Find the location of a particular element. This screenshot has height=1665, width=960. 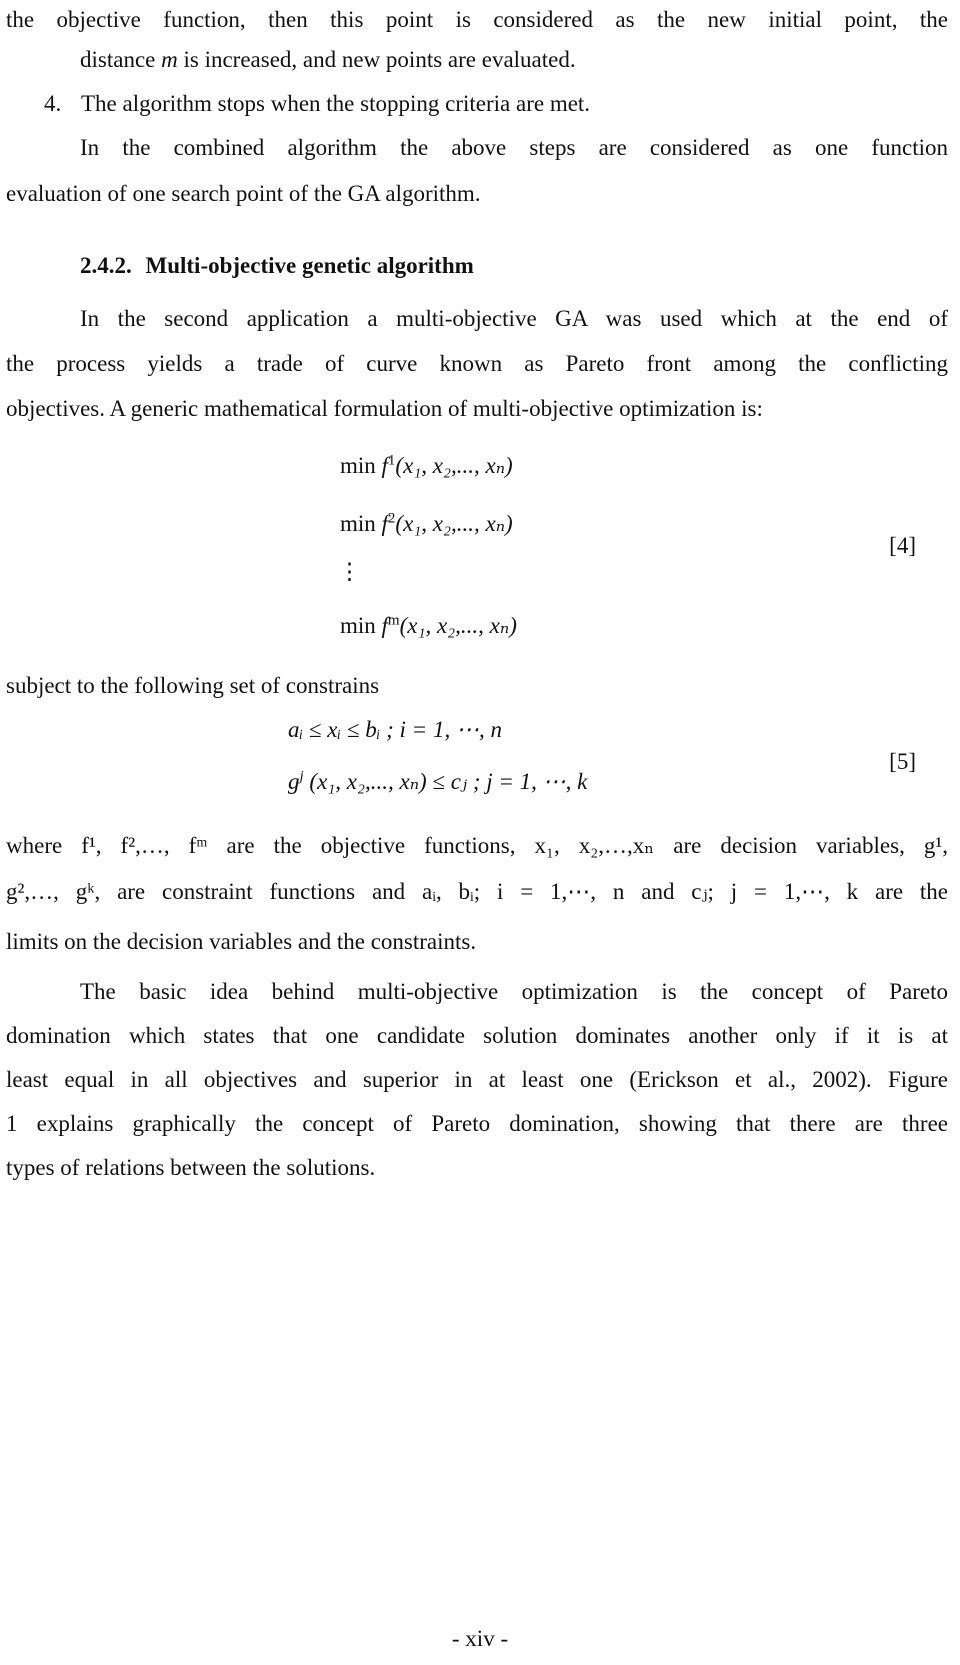

page-number: - xiv - is located at coordinates (480, 1638).